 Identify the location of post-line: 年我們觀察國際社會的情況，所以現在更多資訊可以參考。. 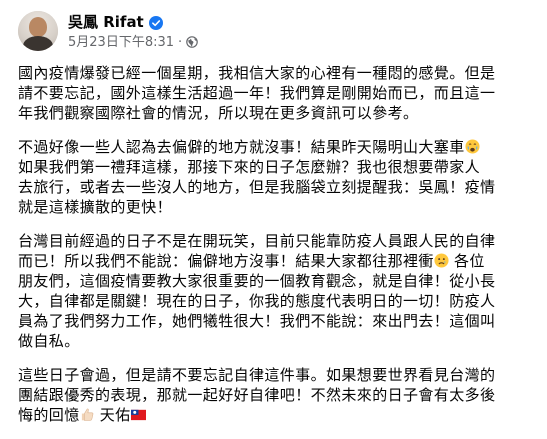
(218, 113).